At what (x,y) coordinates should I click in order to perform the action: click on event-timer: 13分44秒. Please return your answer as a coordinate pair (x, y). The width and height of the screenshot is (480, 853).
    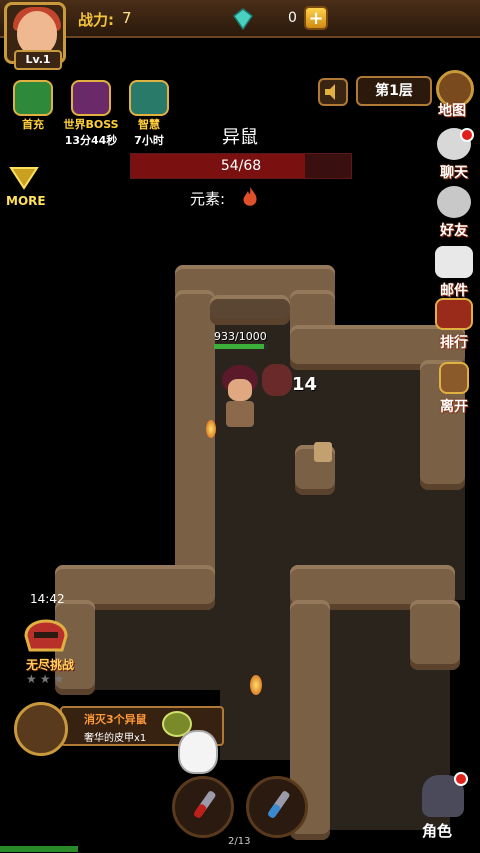
    Looking at the image, I should click on (91, 140).